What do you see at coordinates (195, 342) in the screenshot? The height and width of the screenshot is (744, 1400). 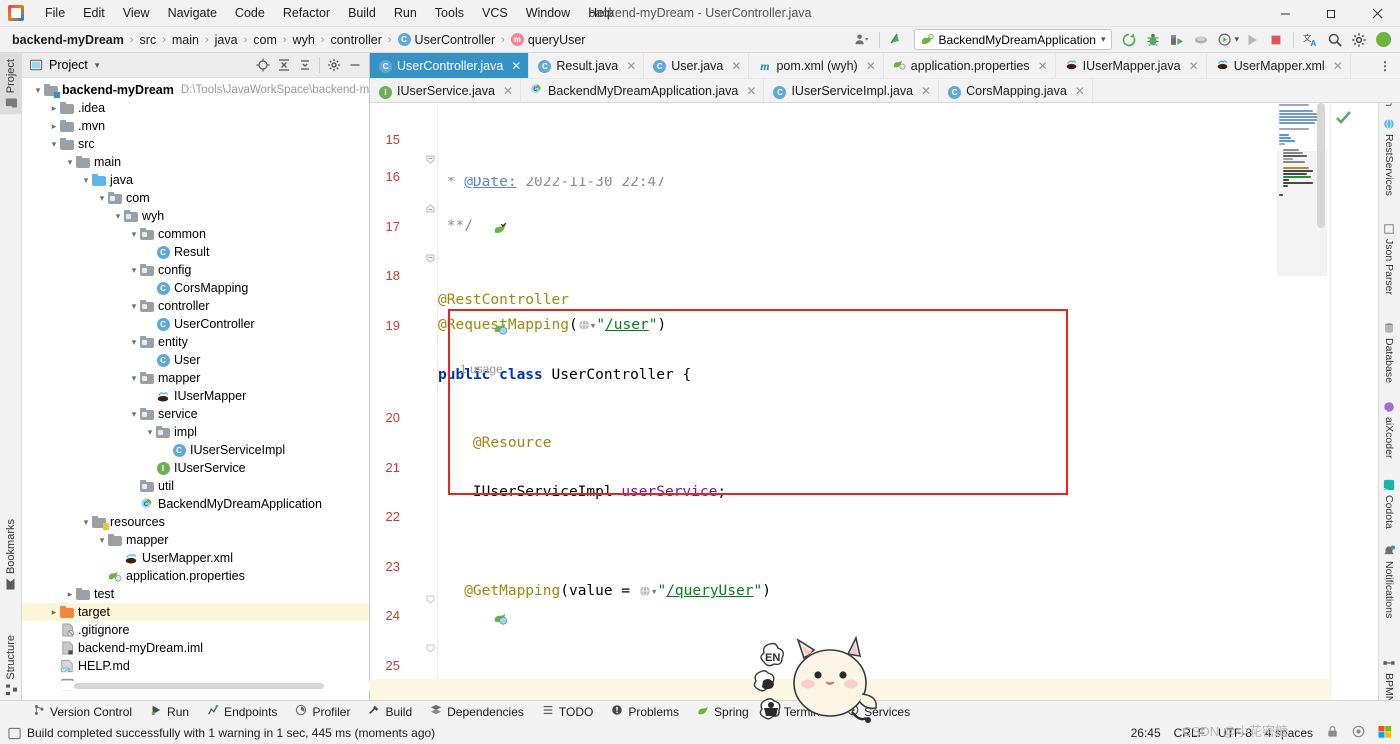 I see `tree-item-entity: ▾ entity` at bounding box center [195, 342].